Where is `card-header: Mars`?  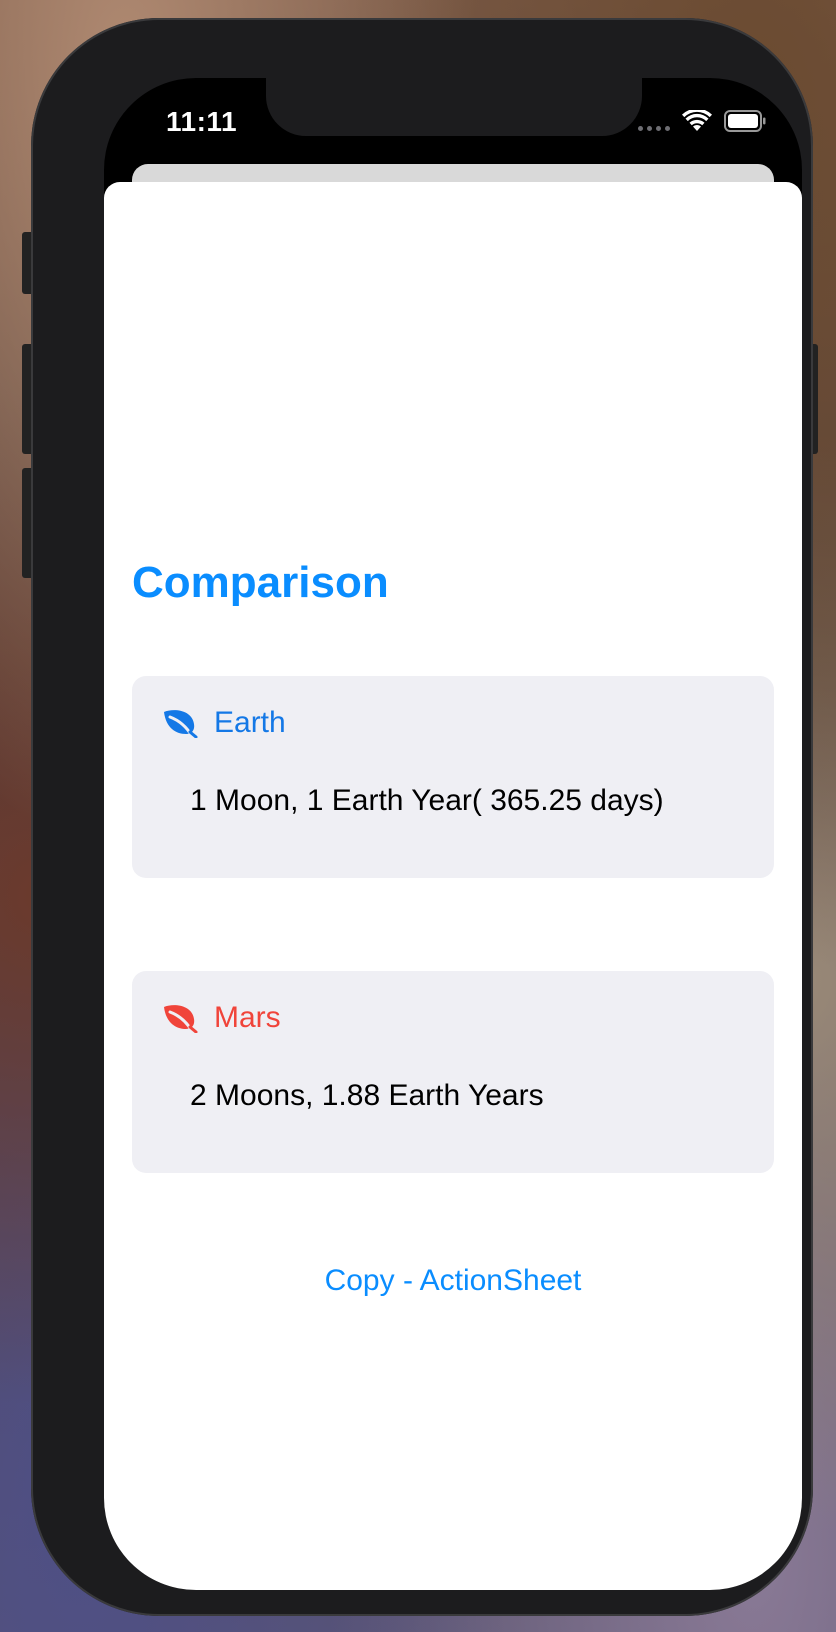
card-header: Mars is located at coordinates (221, 1018).